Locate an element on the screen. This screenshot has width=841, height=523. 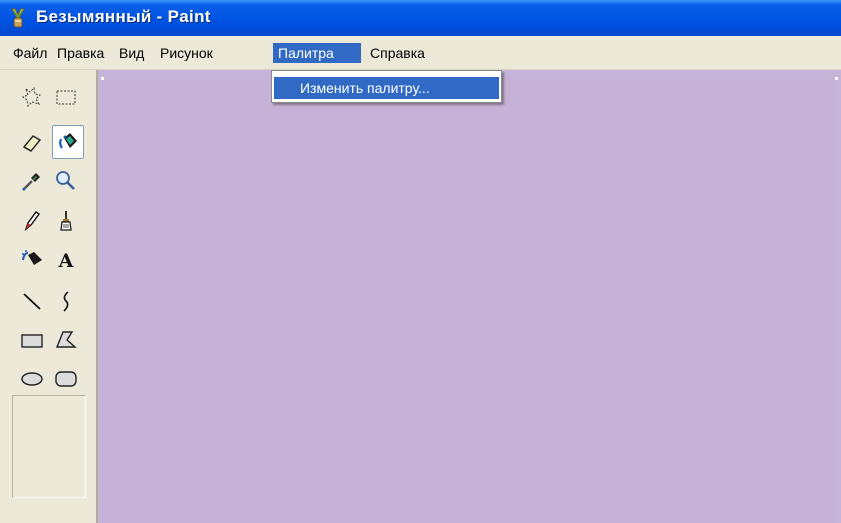
rect-select-tool is located at coordinates (66, 97).